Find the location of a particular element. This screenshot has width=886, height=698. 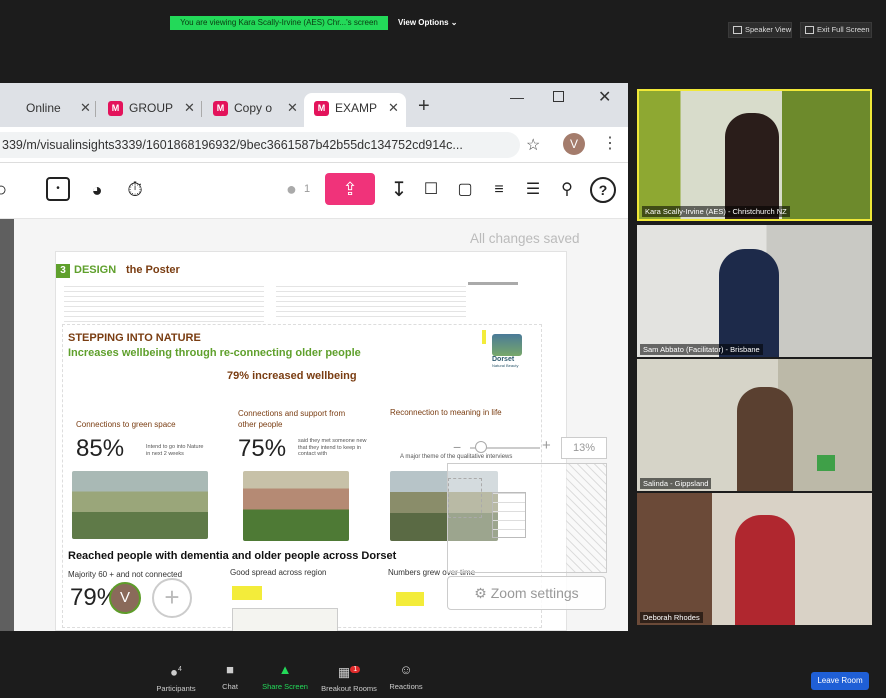

participant-name: Salinda - Gippsland is located at coordinates (676, 483).